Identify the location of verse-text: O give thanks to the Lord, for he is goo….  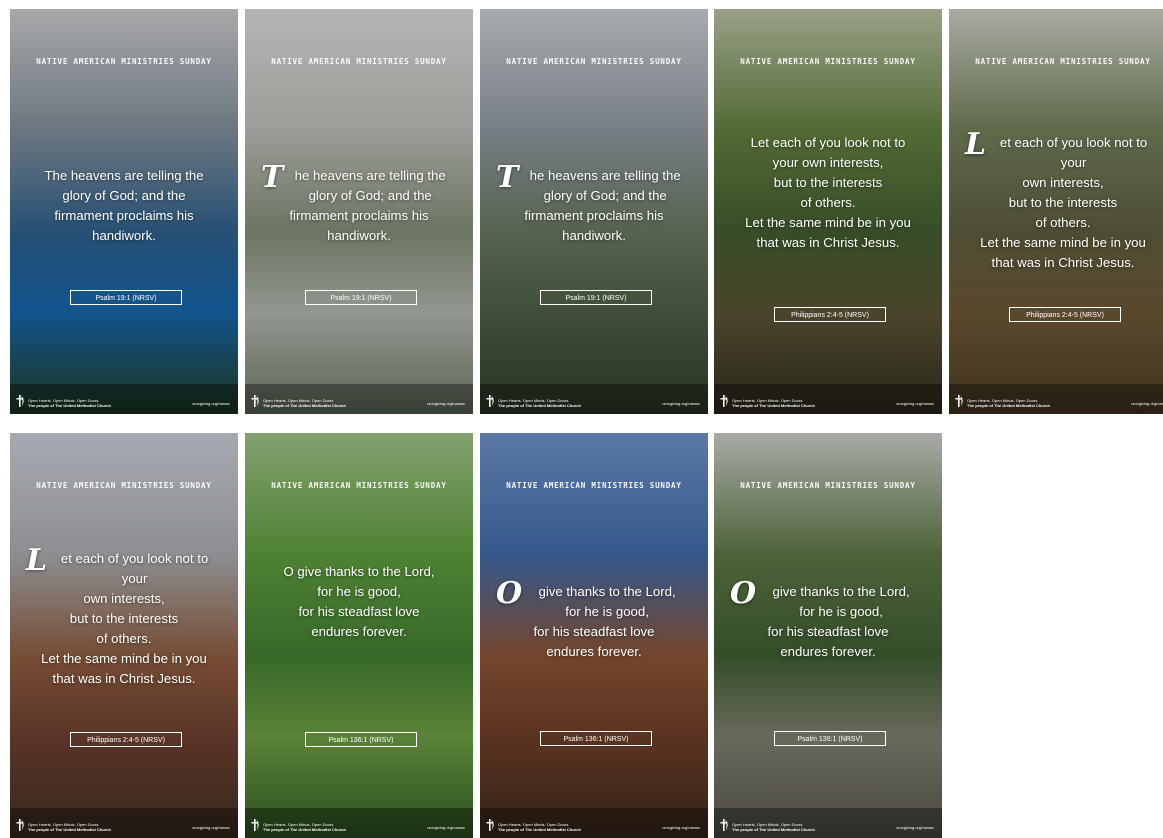
(359, 602).